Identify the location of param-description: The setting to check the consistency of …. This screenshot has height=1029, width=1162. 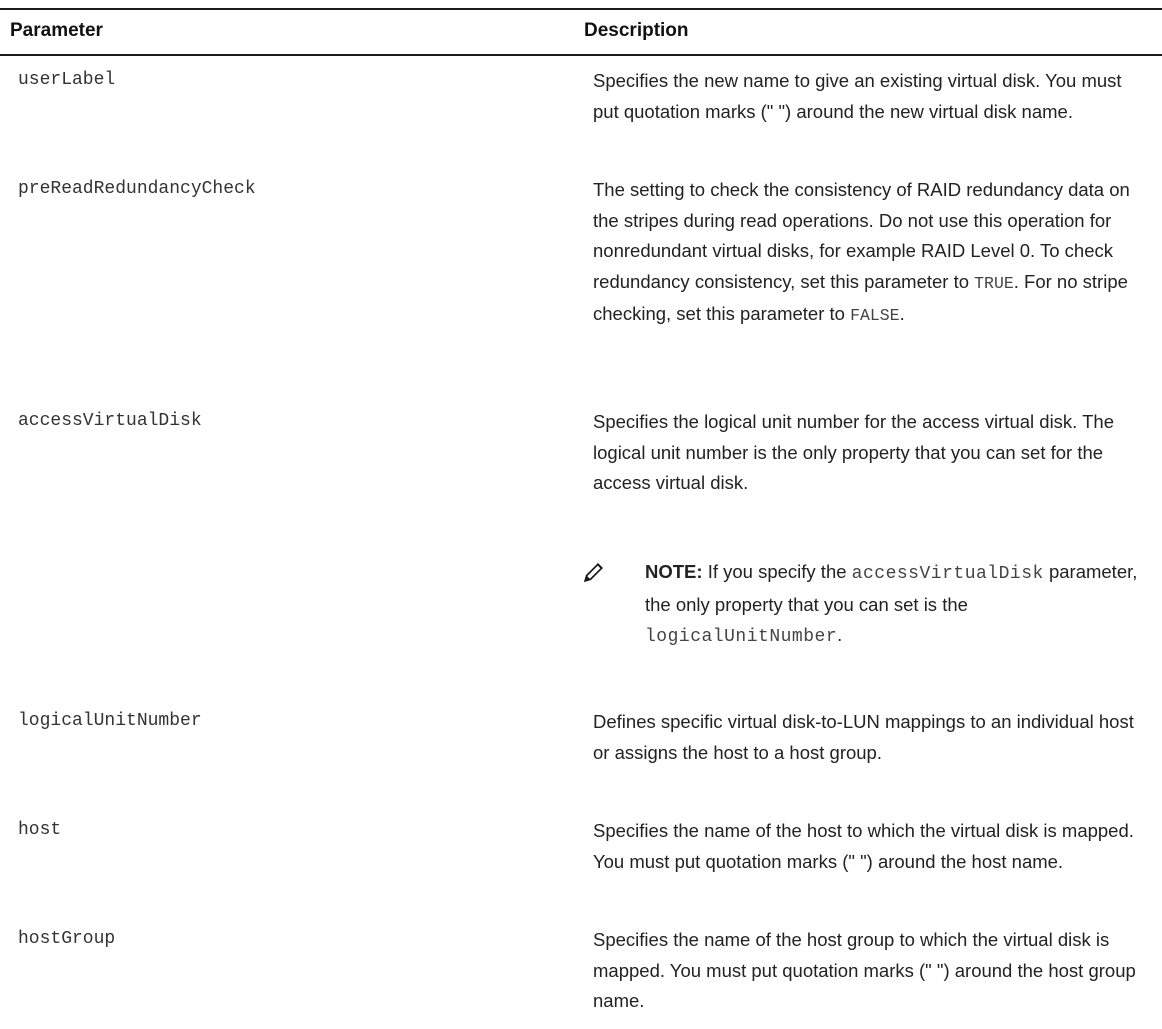
(870, 253).